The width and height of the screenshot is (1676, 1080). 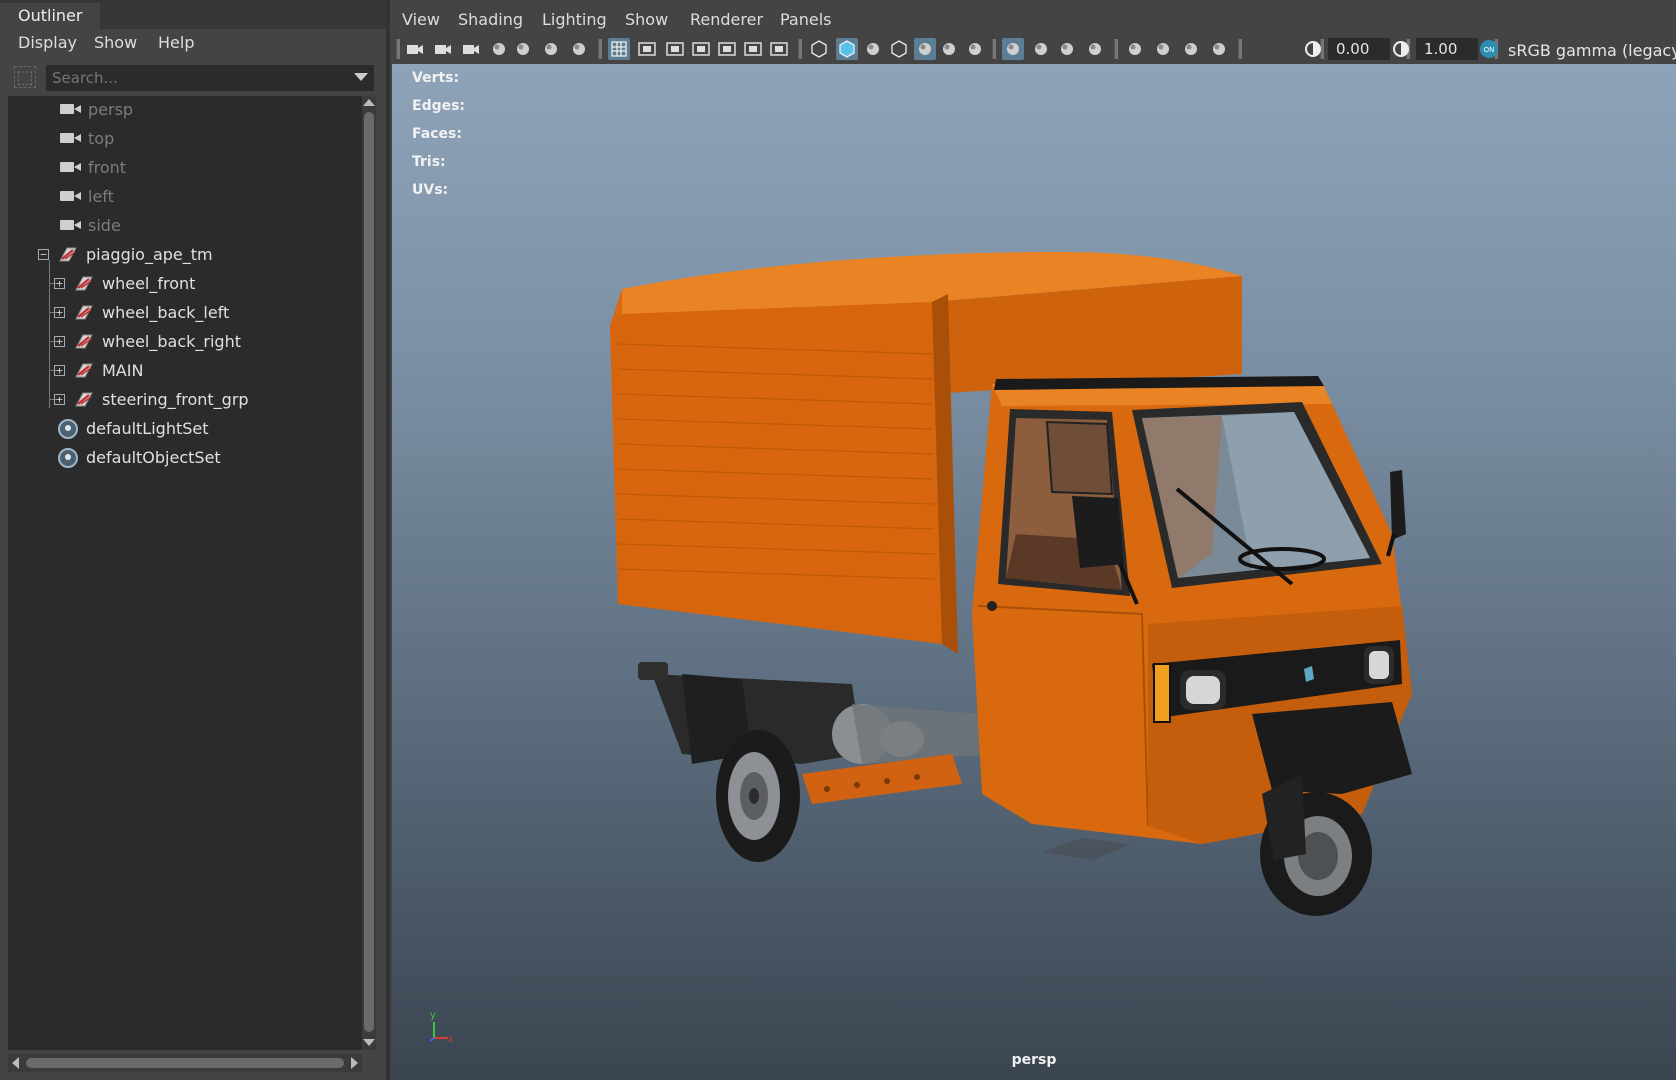 What do you see at coordinates (185, 110) in the screenshot?
I see `outliner-item: persp` at bounding box center [185, 110].